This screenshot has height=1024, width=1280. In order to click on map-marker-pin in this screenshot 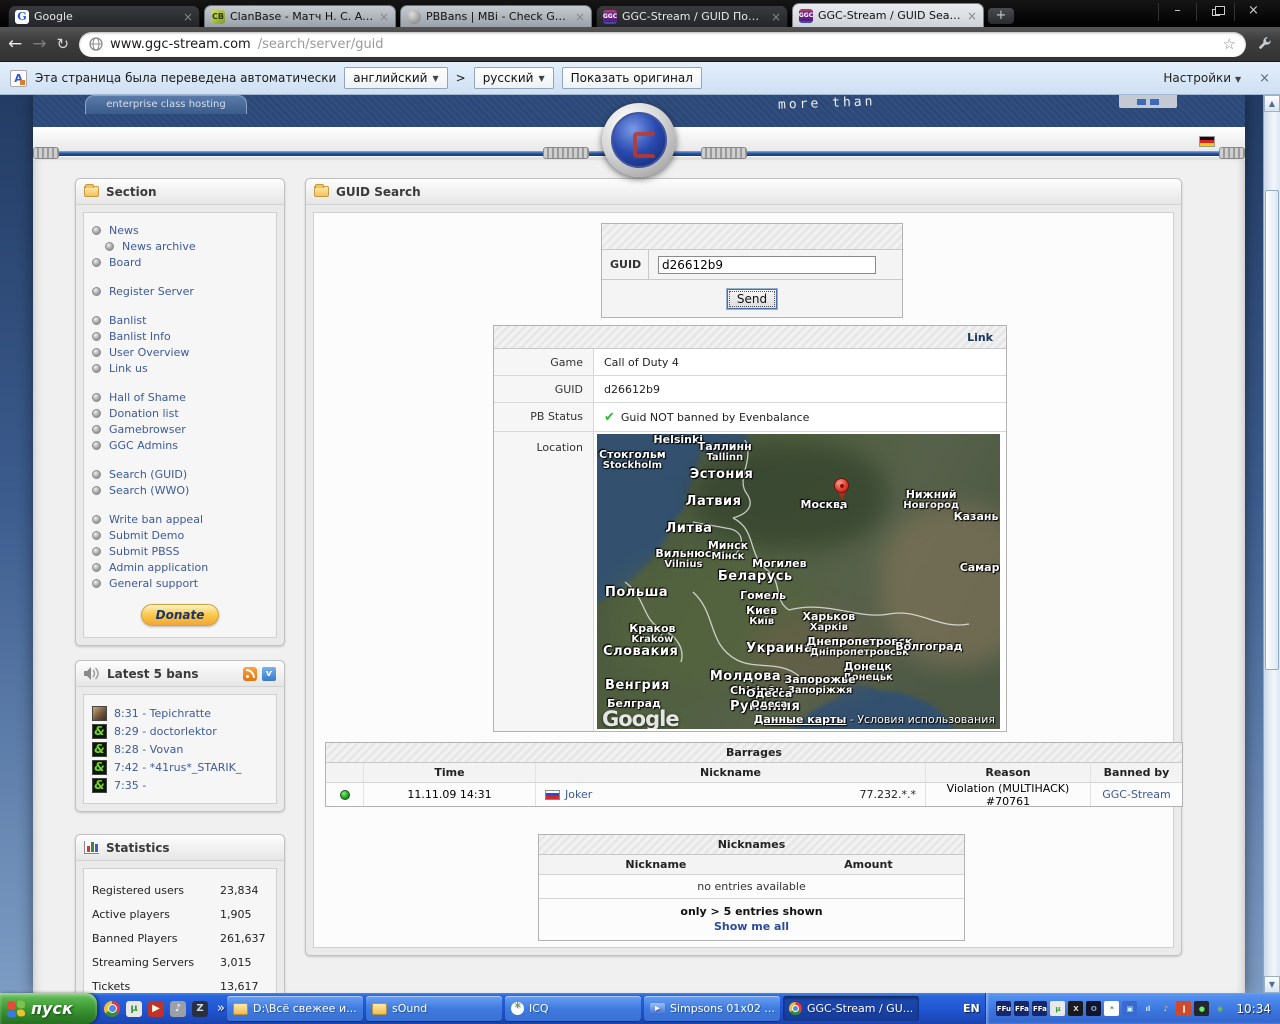, I will do `click(842, 494)`.